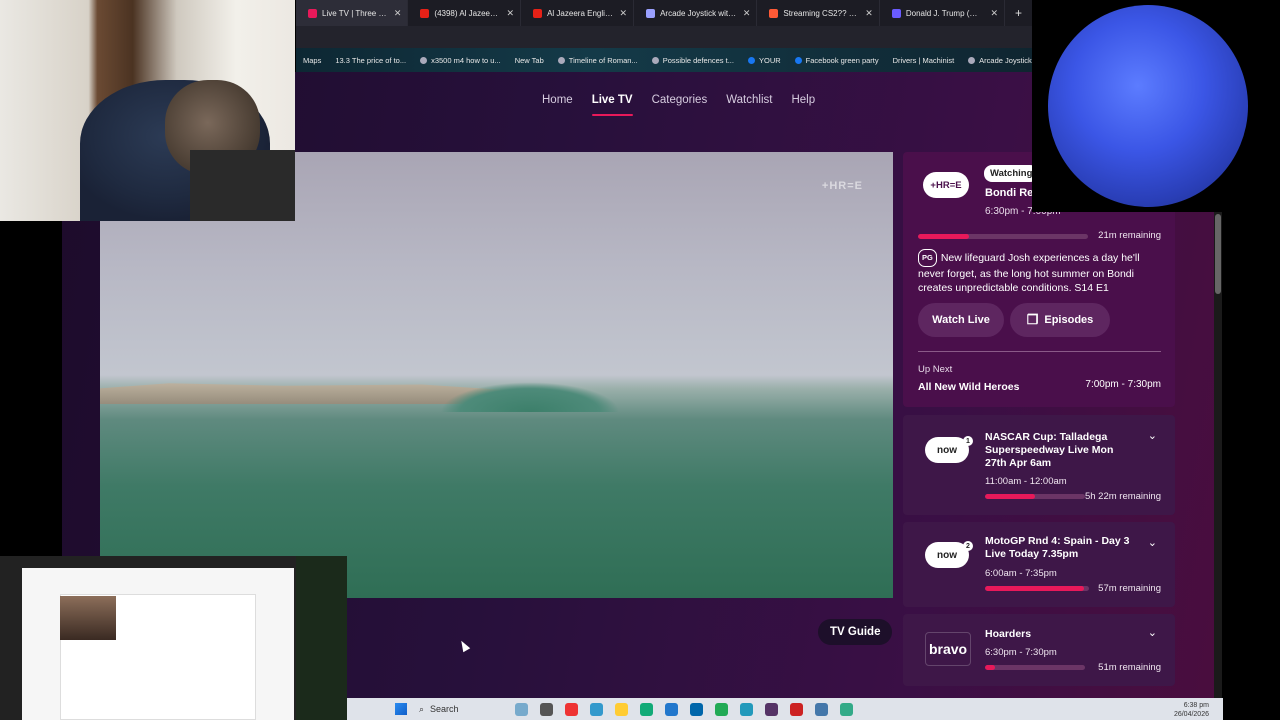 The height and width of the screenshot is (720, 1280). I want to click on tab-streaming-cs2: Streaming CS2?? - No ✕, so click(818, 13).